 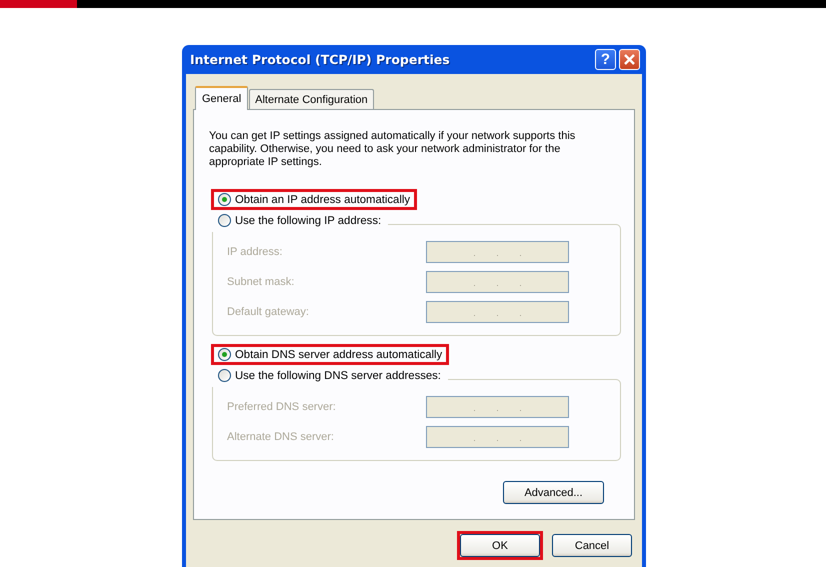 I want to click on radio-button: Use the following IP address:, so click(x=300, y=220).